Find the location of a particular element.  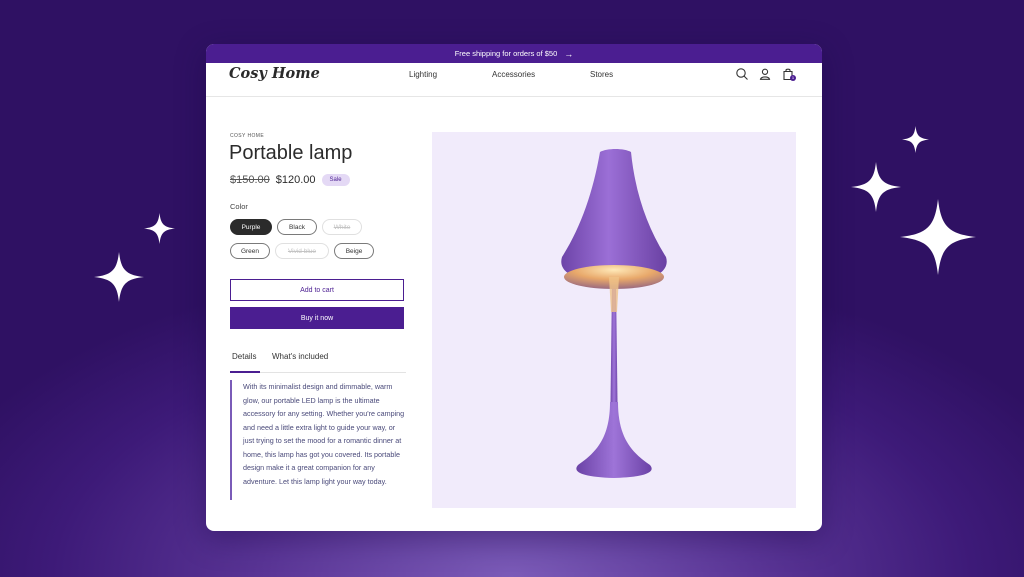

color-option-white: White is located at coordinates (342, 227).